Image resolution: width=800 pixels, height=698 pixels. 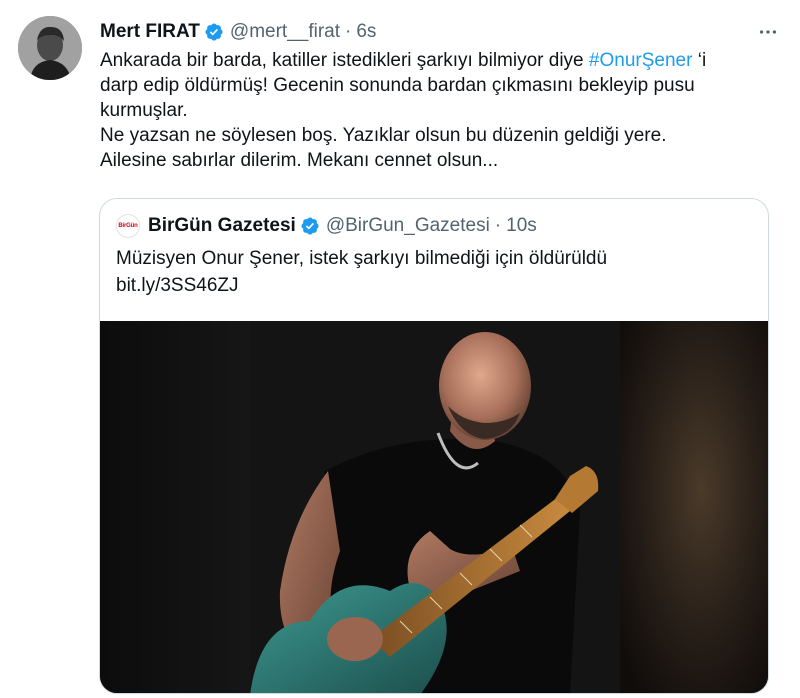 I want to click on tweet-text-line: kurmuşlar., so click(x=144, y=110).